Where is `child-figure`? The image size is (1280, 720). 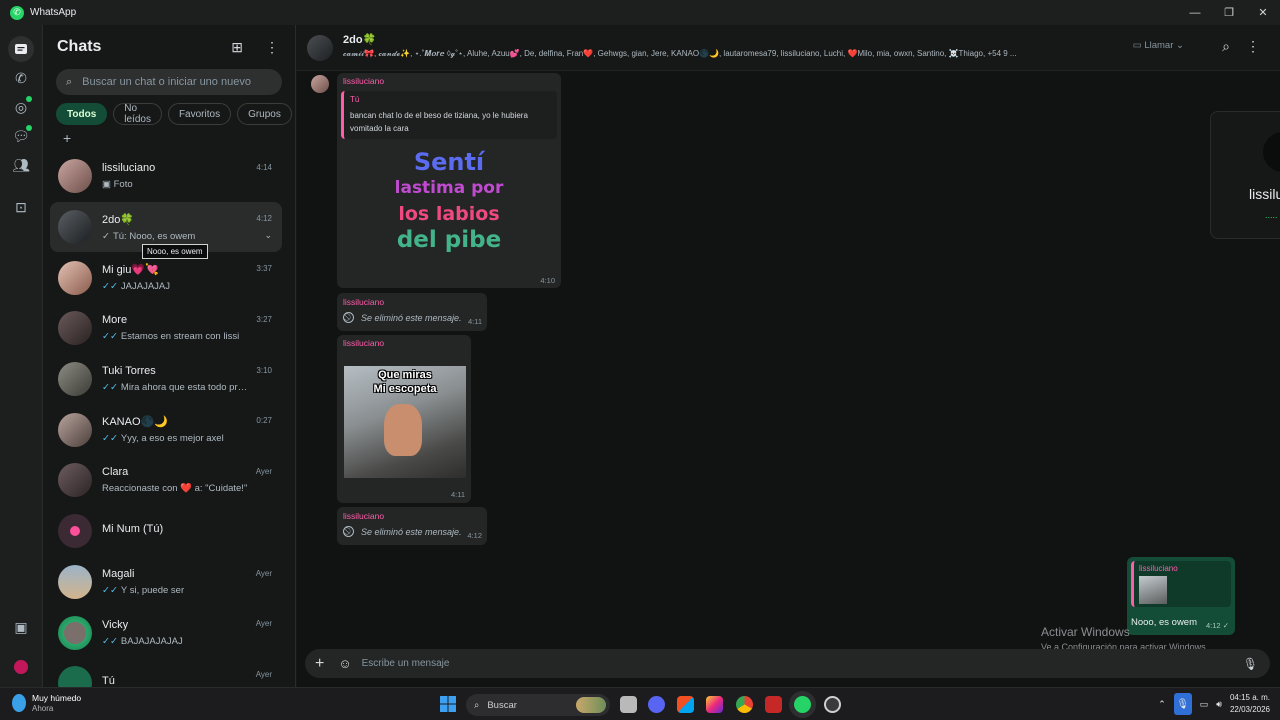 child-figure is located at coordinates (403, 430).